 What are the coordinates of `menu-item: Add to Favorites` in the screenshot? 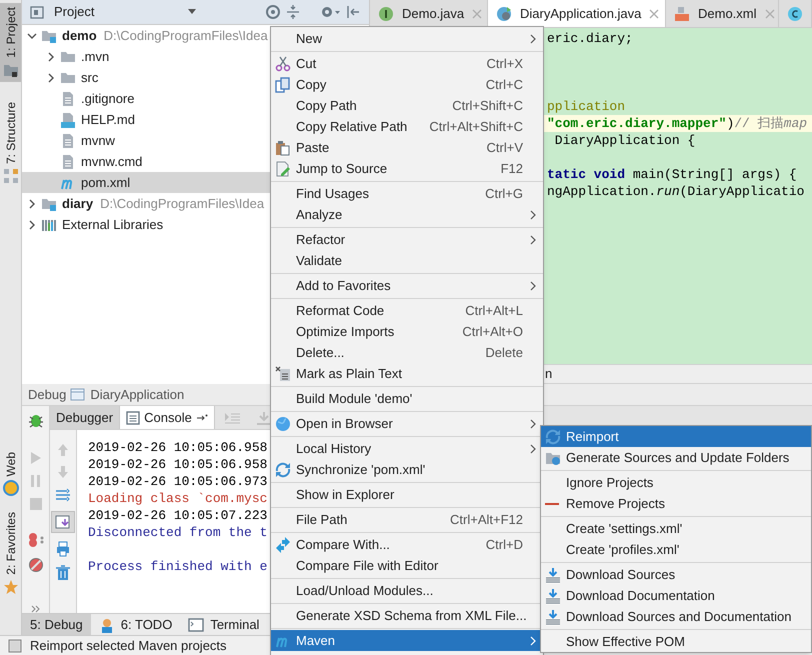 It's located at (407, 285).